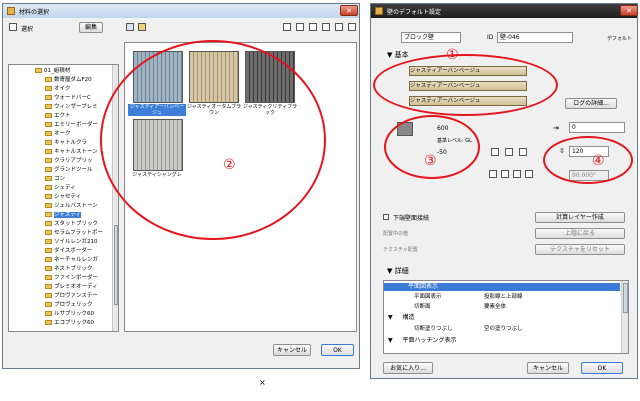  What do you see at coordinates (74, 233) in the screenshot?
I see `tree-item: セラムフラットボー` at bounding box center [74, 233].